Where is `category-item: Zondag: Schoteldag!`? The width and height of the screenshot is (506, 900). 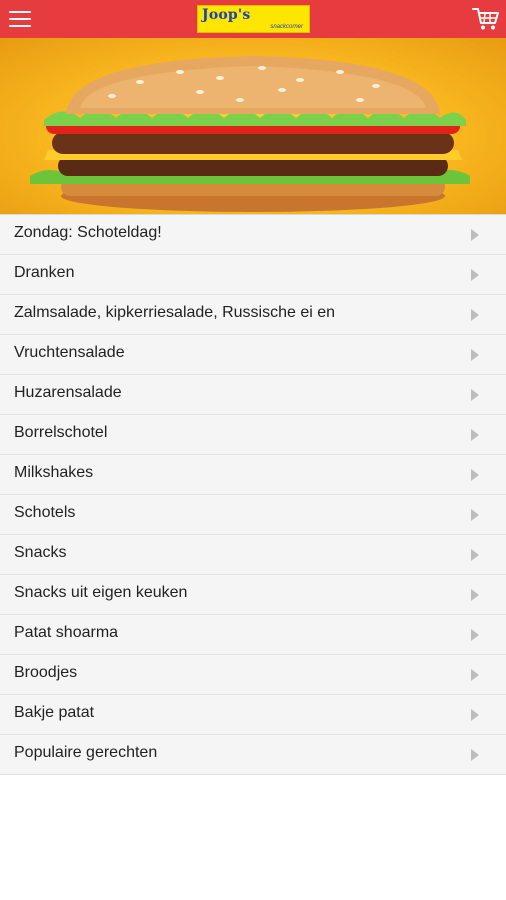 category-item: Zondag: Schoteldag! is located at coordinates (253, 235).